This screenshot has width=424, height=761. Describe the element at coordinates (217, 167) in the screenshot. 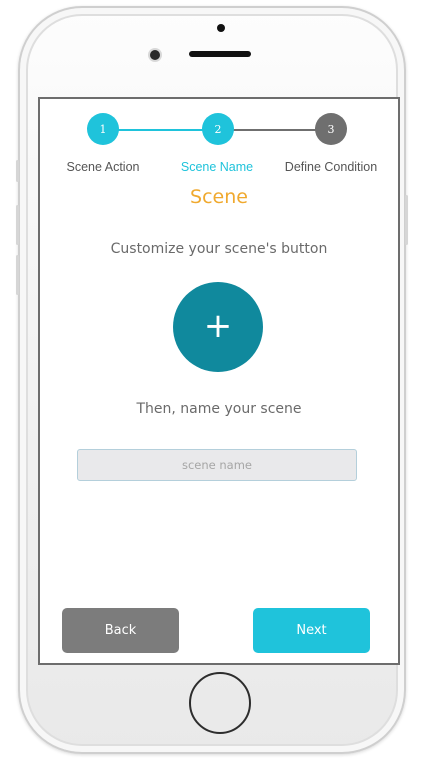

I see `step-2-label: Scene Name` at that location.